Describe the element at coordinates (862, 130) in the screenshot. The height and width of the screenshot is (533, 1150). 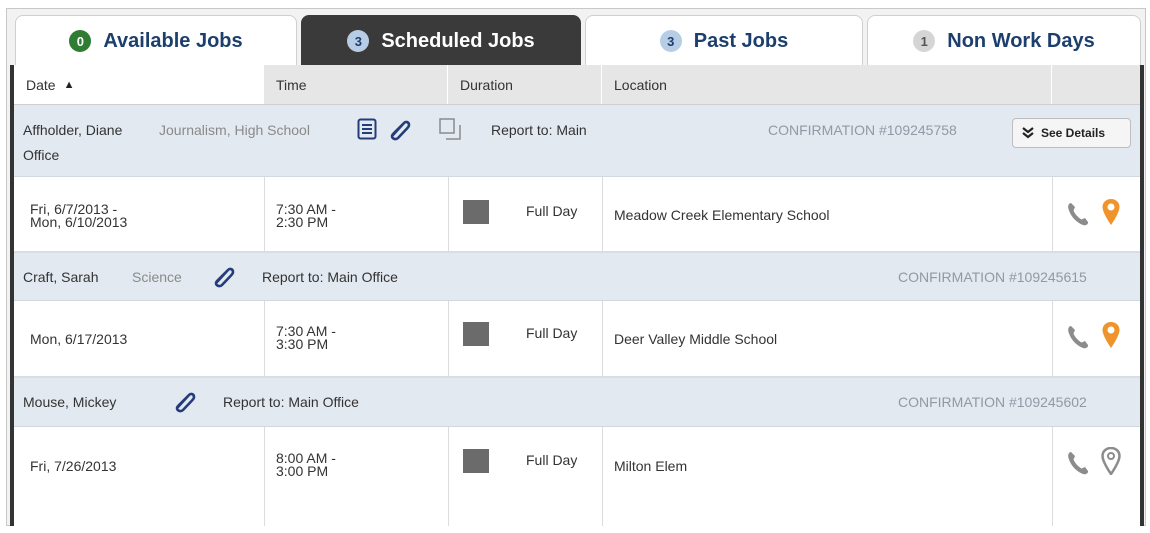
I see `confirmation-number: CONFIRMATION #109245758` at that location.